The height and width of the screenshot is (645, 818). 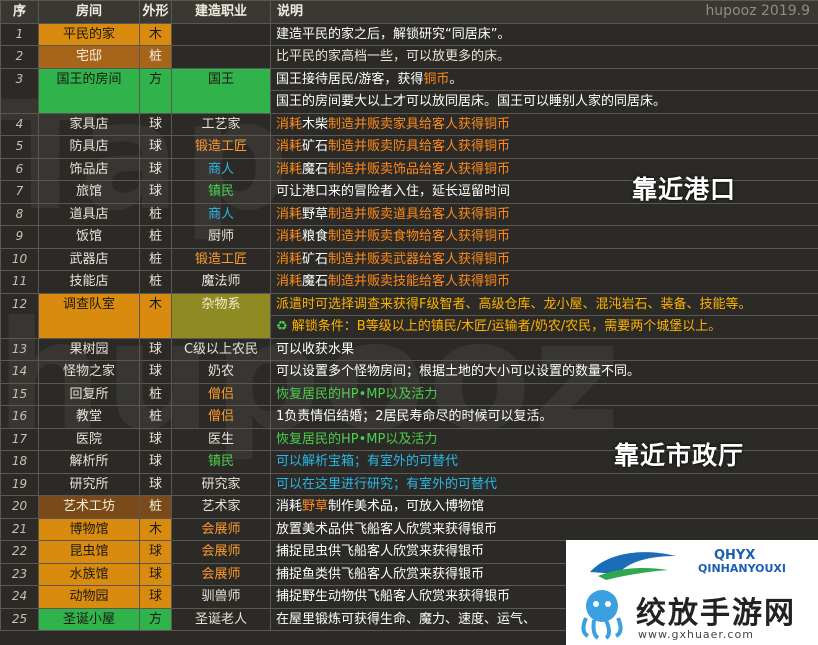 I want to click on row-no: 6, so click(x=19, y=169).